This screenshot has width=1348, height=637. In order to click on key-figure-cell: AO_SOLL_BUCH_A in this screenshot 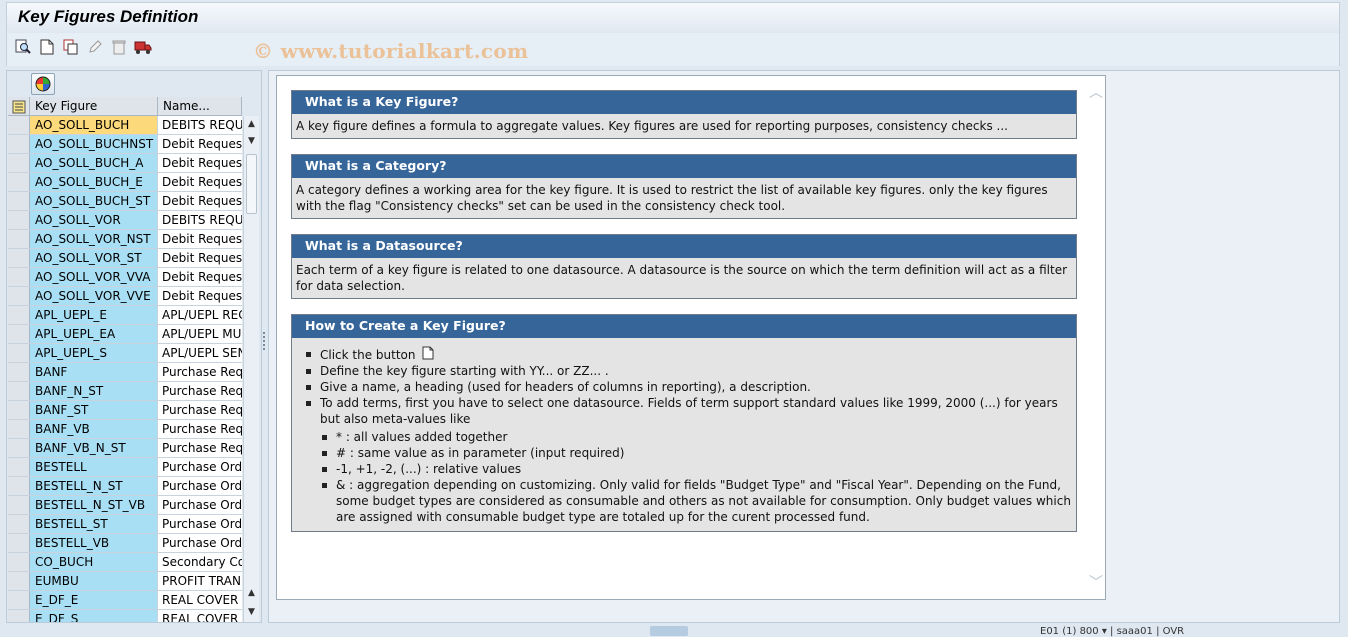, I will do `click(94, 163)`.